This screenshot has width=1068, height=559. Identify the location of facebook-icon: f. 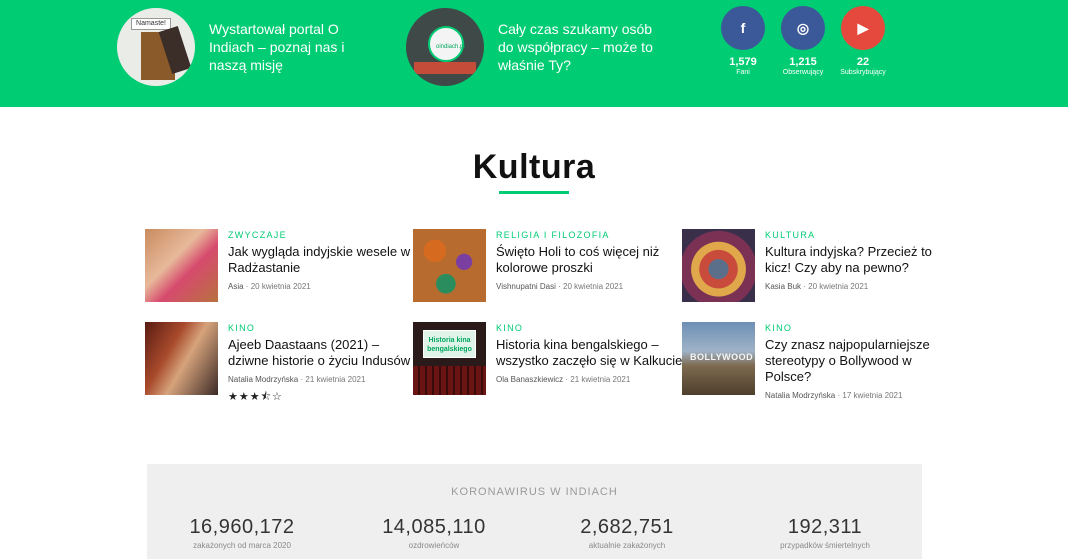
(743, 28).